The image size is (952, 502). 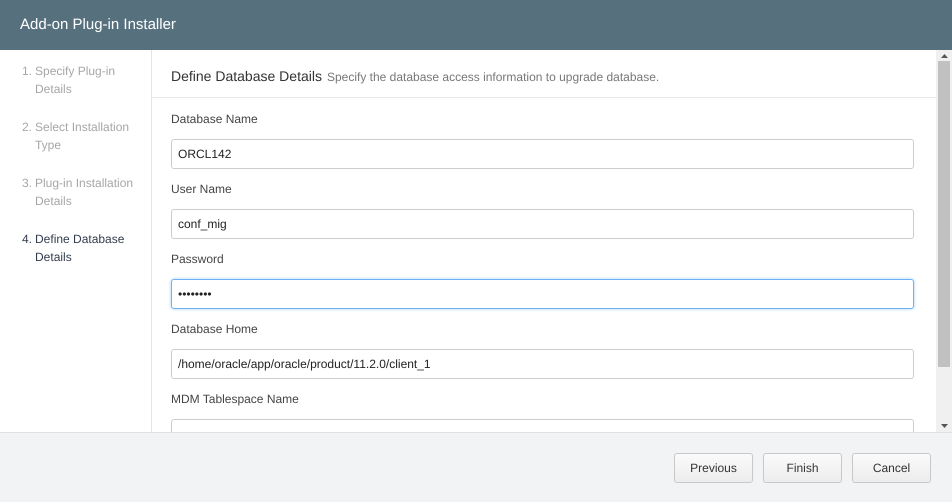 I want to click on scrollbar-thumb, so click(x=944, y=214).